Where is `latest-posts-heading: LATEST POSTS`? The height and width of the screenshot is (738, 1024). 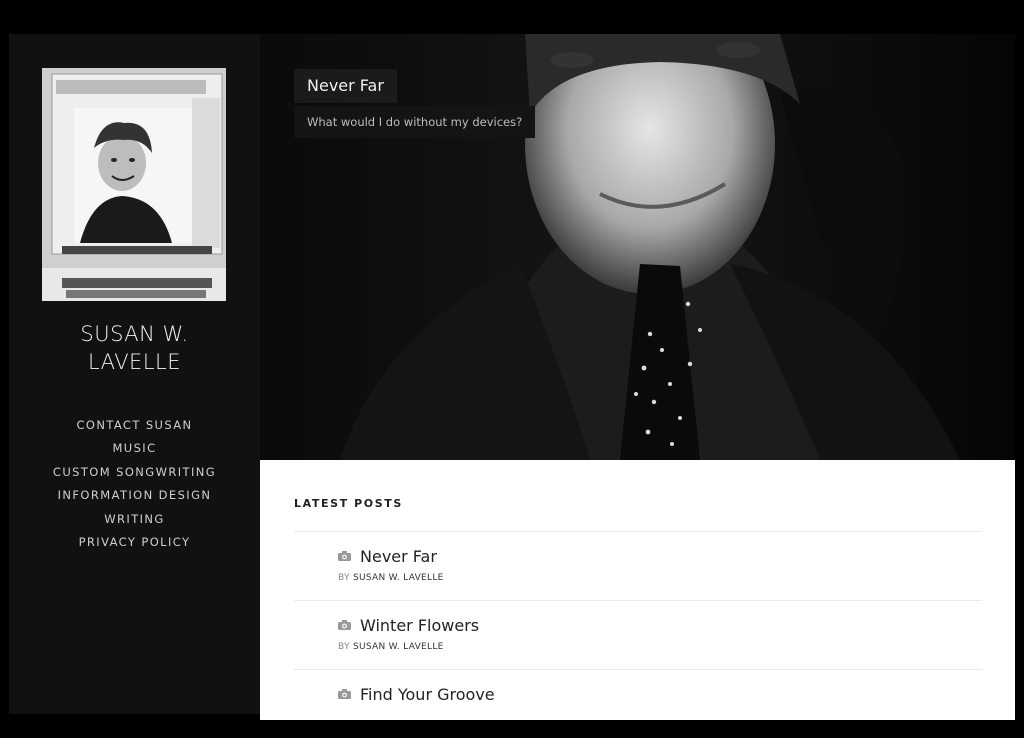
latest-posts-heading: LATEST POSTS is located at coordinates (348, 503).